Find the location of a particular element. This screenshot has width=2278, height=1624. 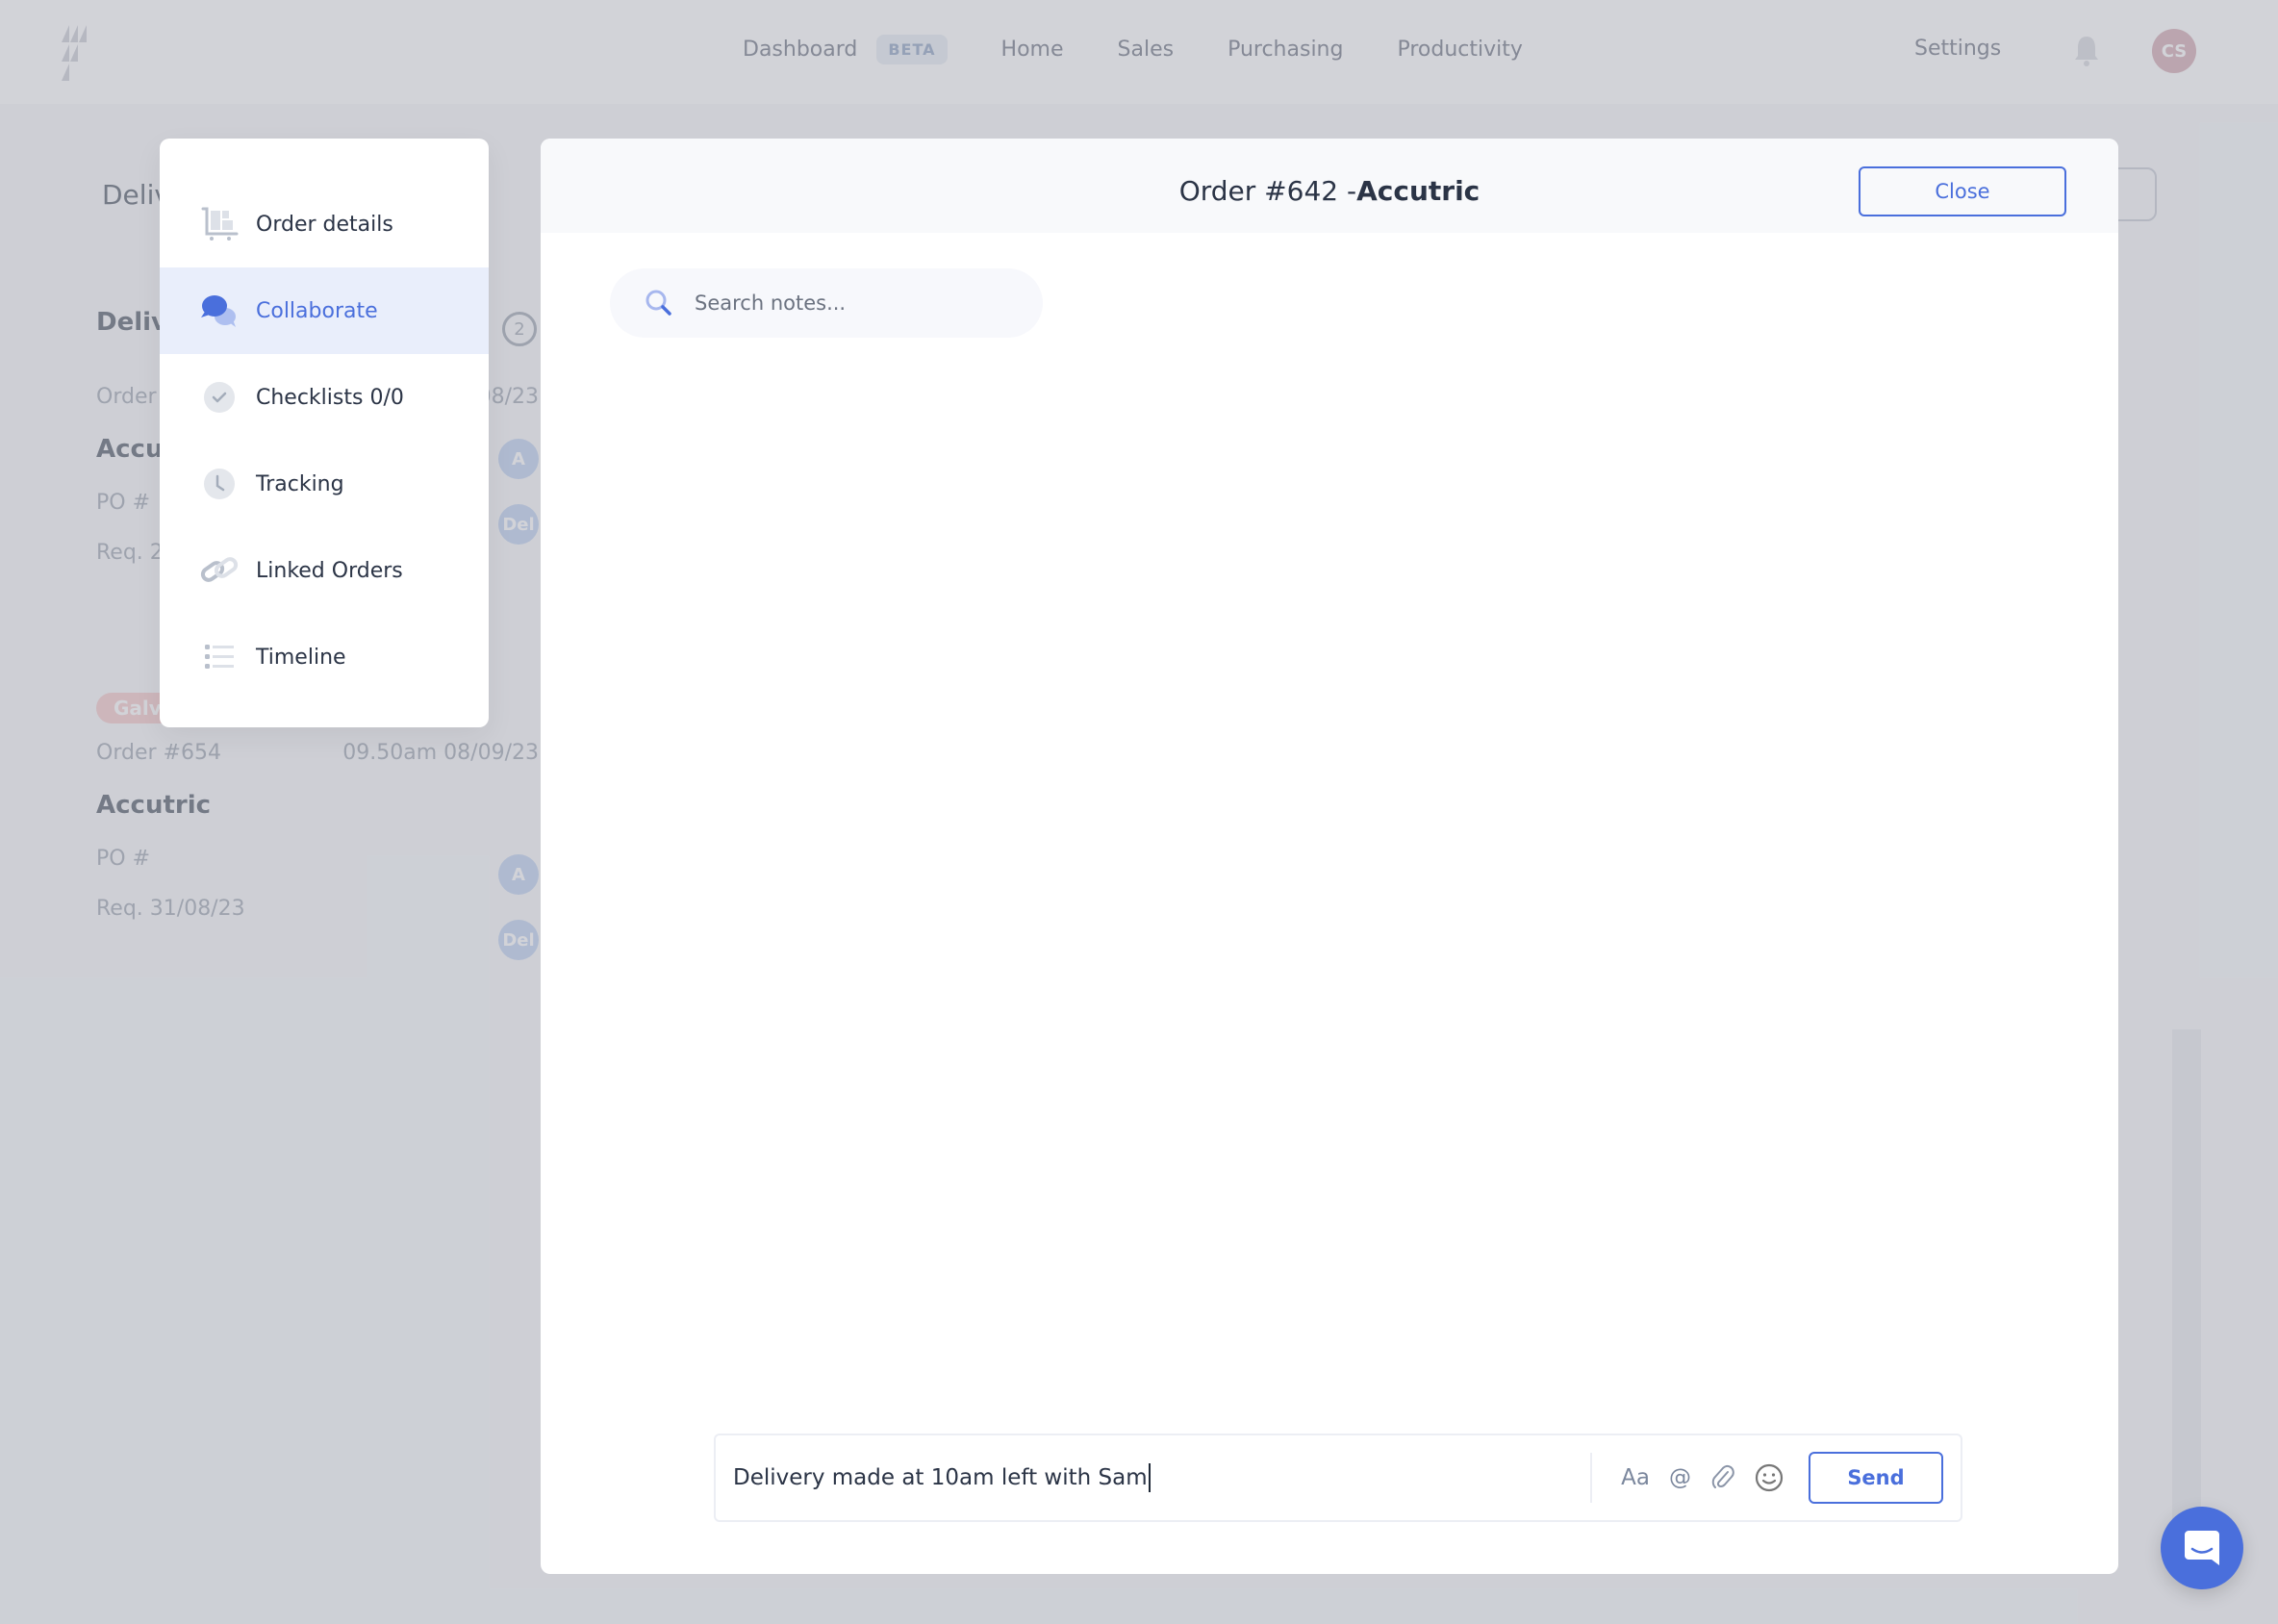

chat-bubbles-icon is located at coordinates (219, 311).